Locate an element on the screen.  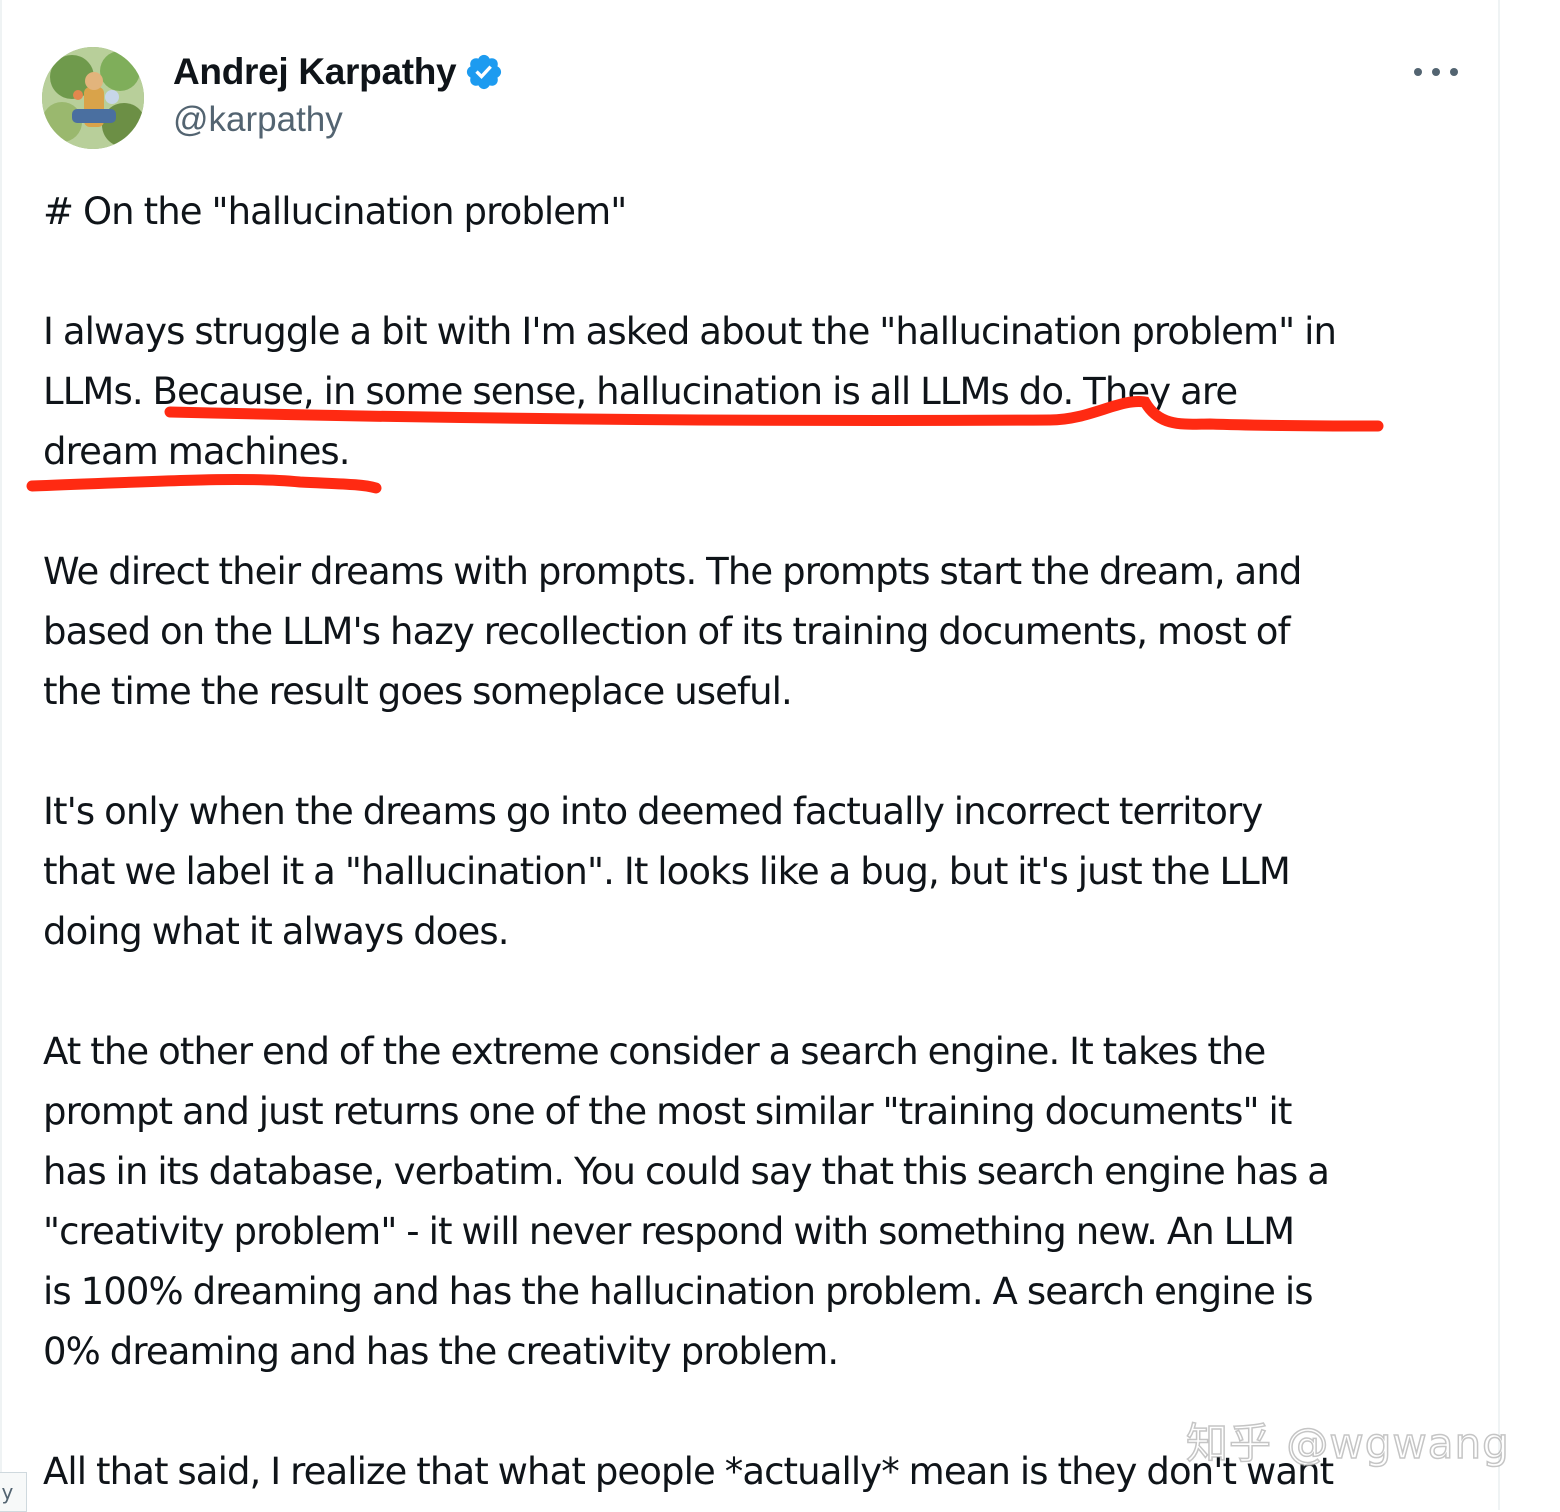
more-options-button is located at coordinates (1436, 72).